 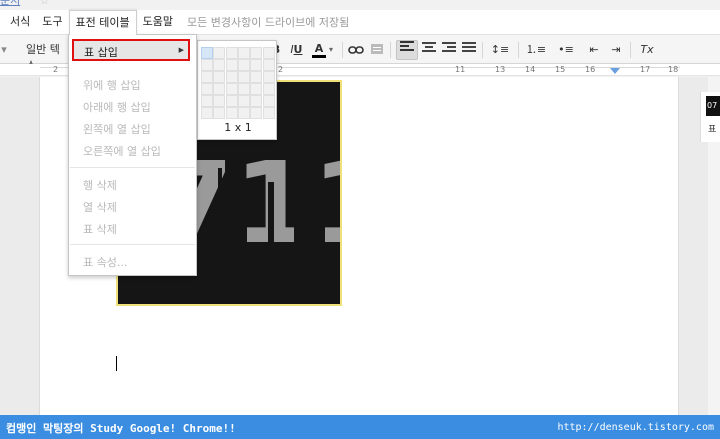 What do you see at coordinates (268, 22) in the screenshot?
I see `save-status: 모든 변경사항이 드라이브에 저장됨` at bounding box center [268, 22].